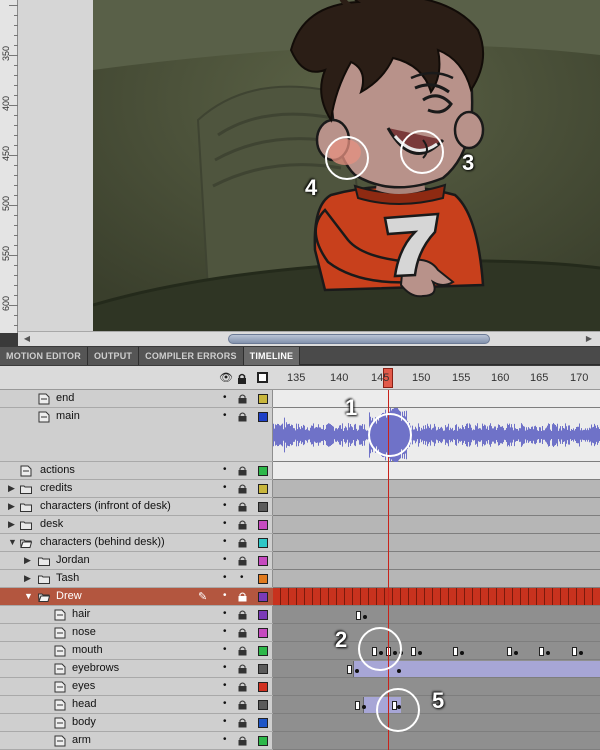 This screenshot has height=750, width=600. What do you see at coordinates (436, 507) in the screenshot?
I see `frames-characters-infront` at bounding box center [436, 507].